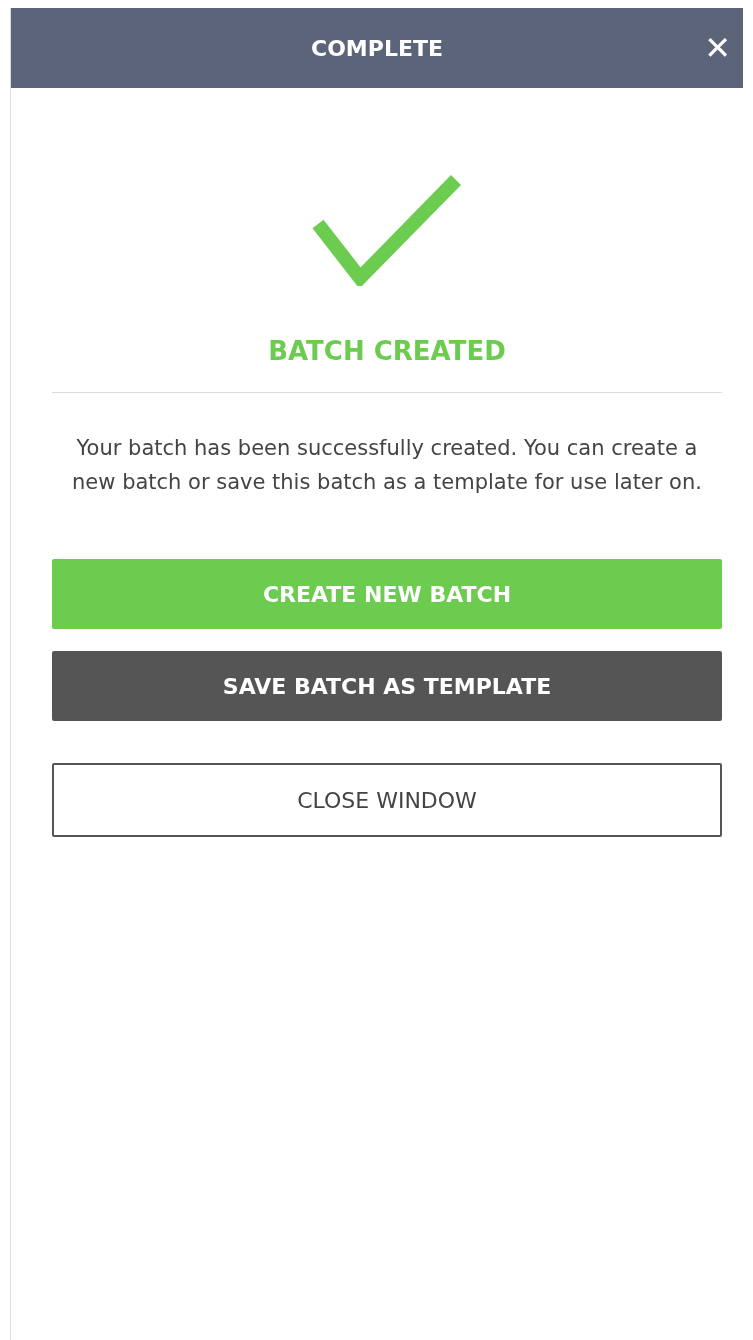  I want to click on close-window-button: CLOSE WINDOW, so click(387, 800).